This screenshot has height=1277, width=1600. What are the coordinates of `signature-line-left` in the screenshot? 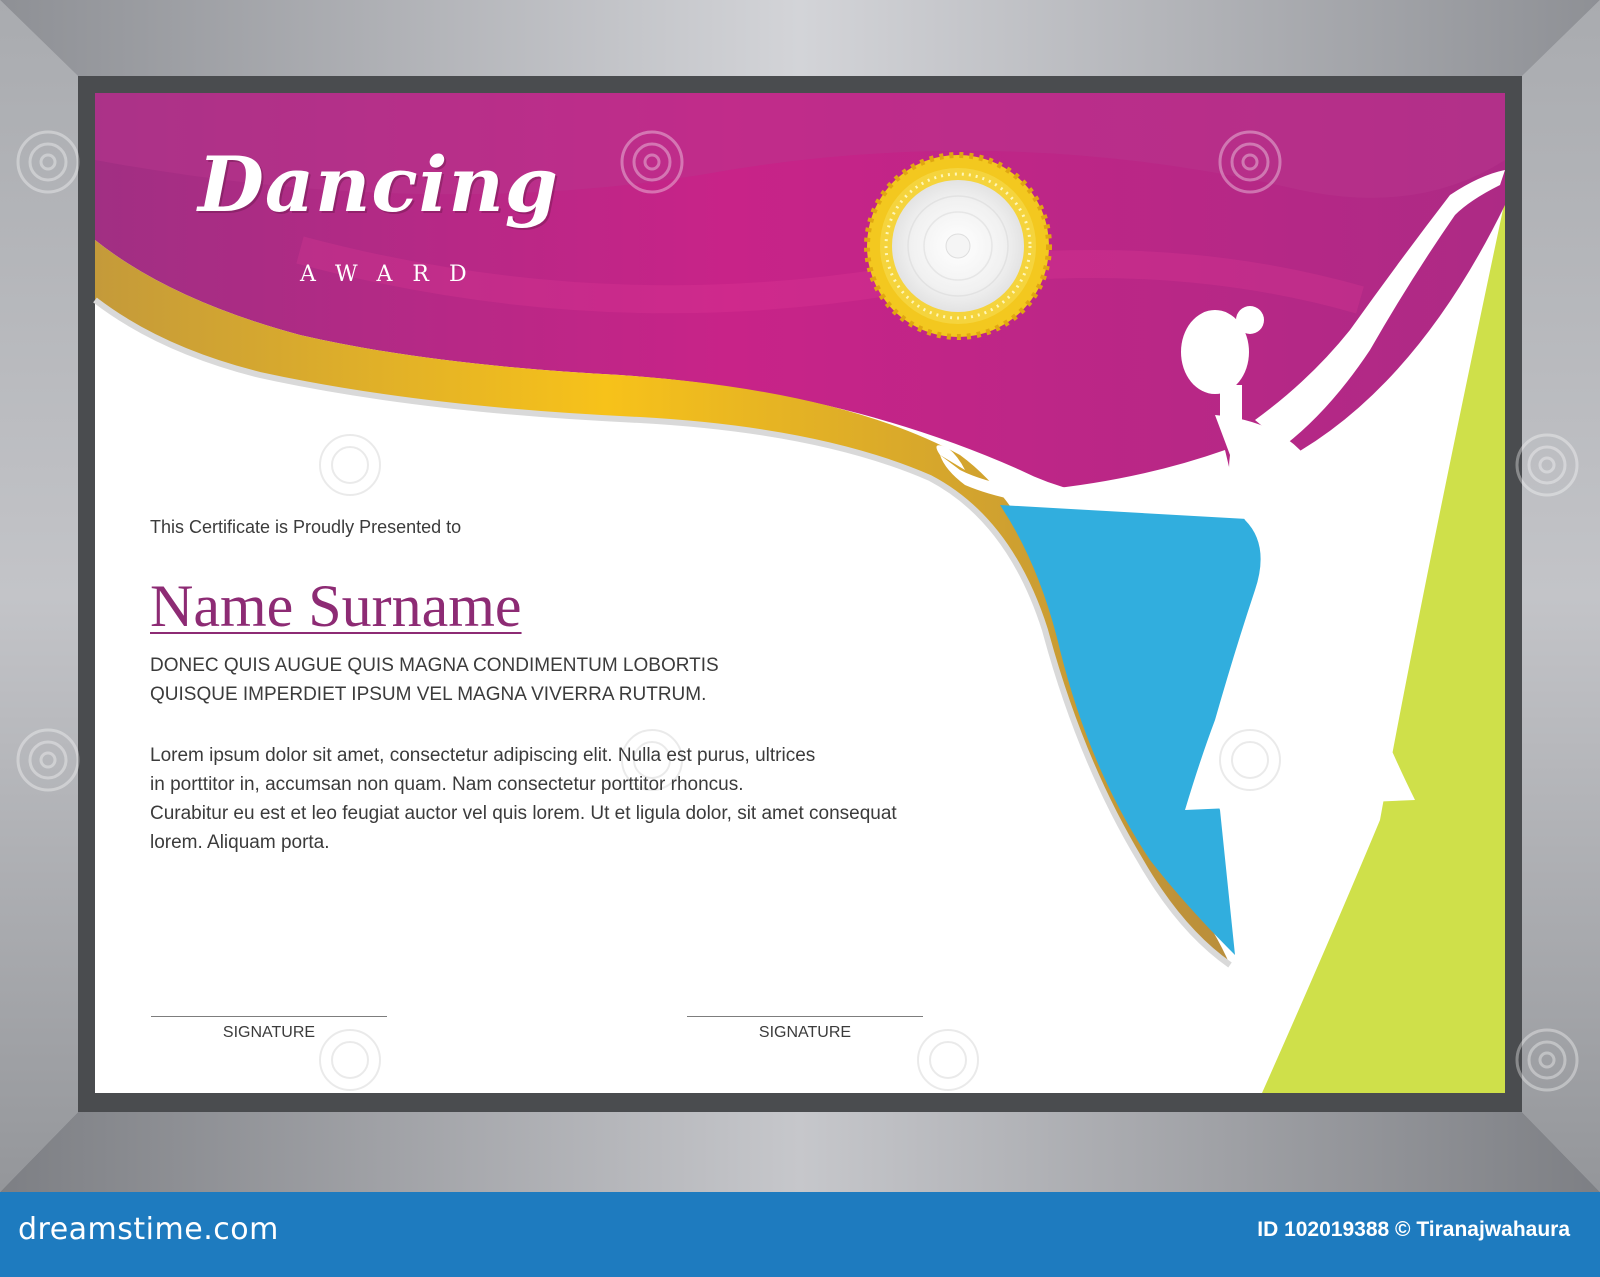 It's located at (269, 1016).